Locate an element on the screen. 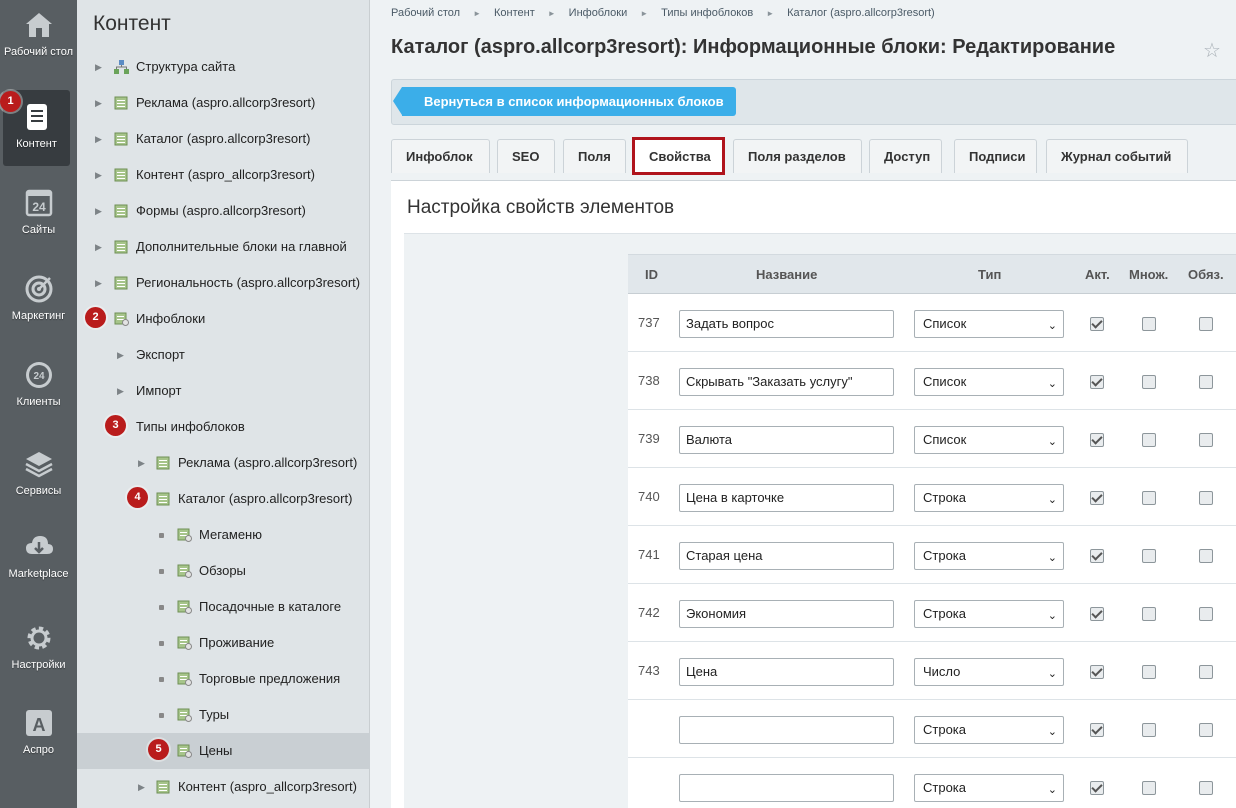  star-icon: ☆ is located at coordinates (1212, 50).